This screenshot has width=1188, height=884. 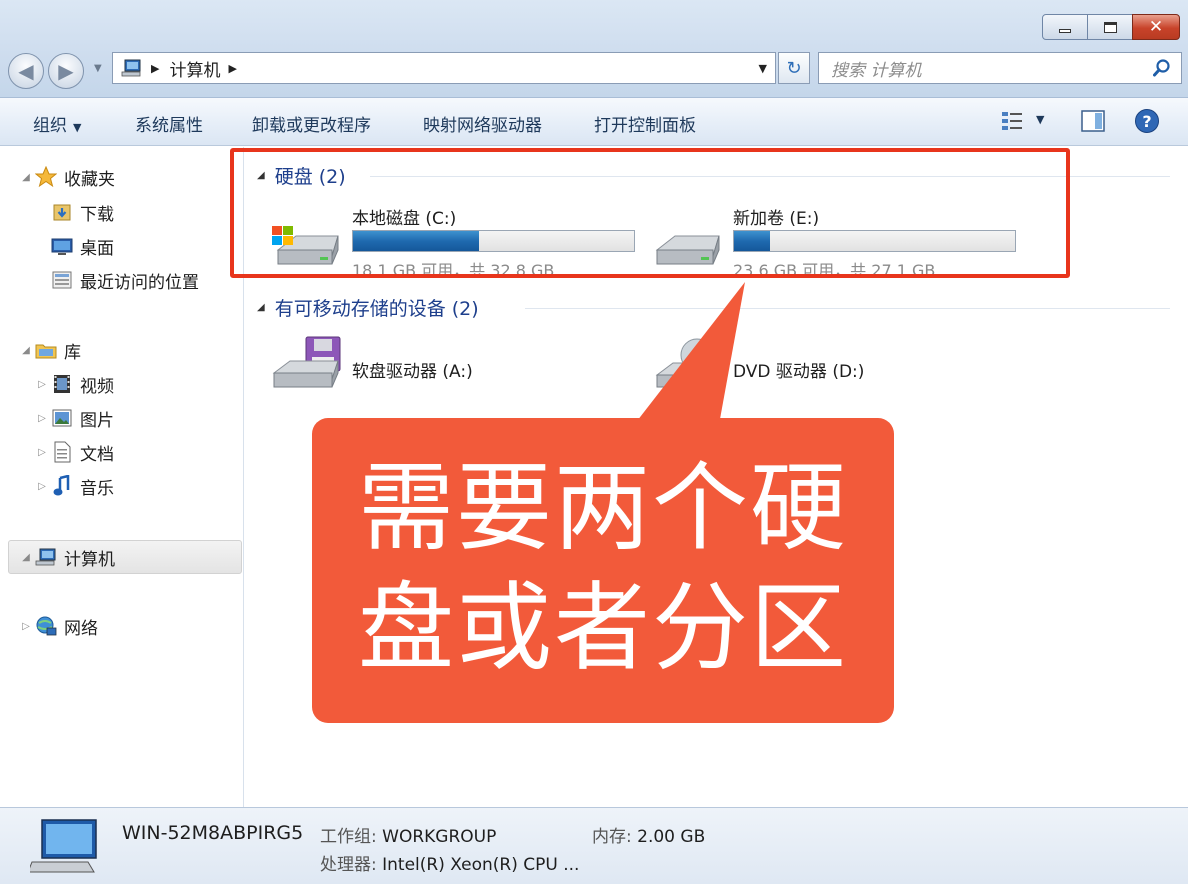 What do you see at coordinates (688, 363) in the screenshot?
I see `dvd-drive-icon` at bounding box center [688, 363].